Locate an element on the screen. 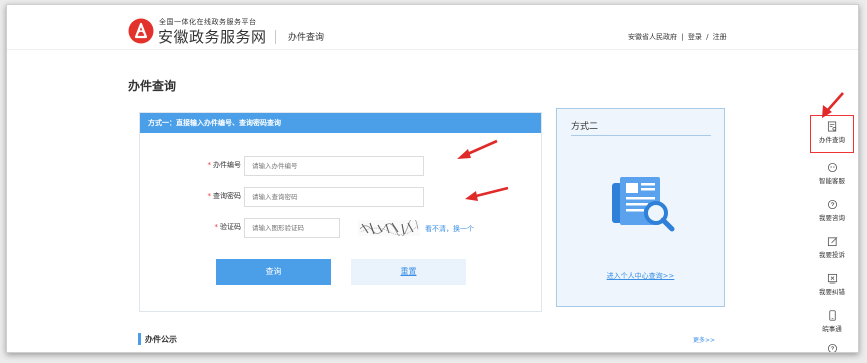  sidebar-item-case-query: 办件查询 is located at coordinates (832, 134).